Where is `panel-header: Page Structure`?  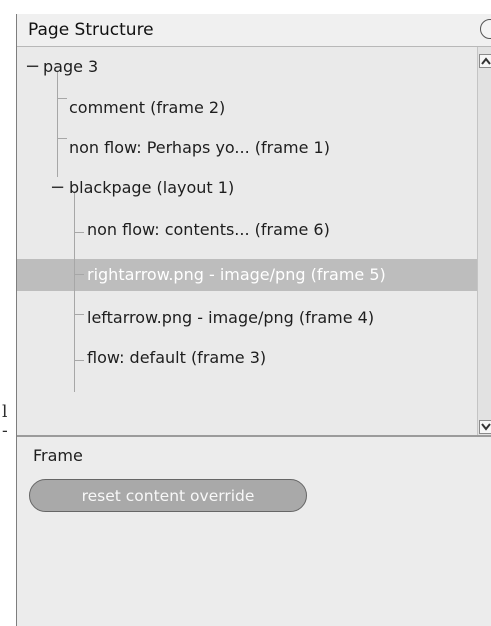
panel-header: Page Structure is located at coordinates (254, 30).